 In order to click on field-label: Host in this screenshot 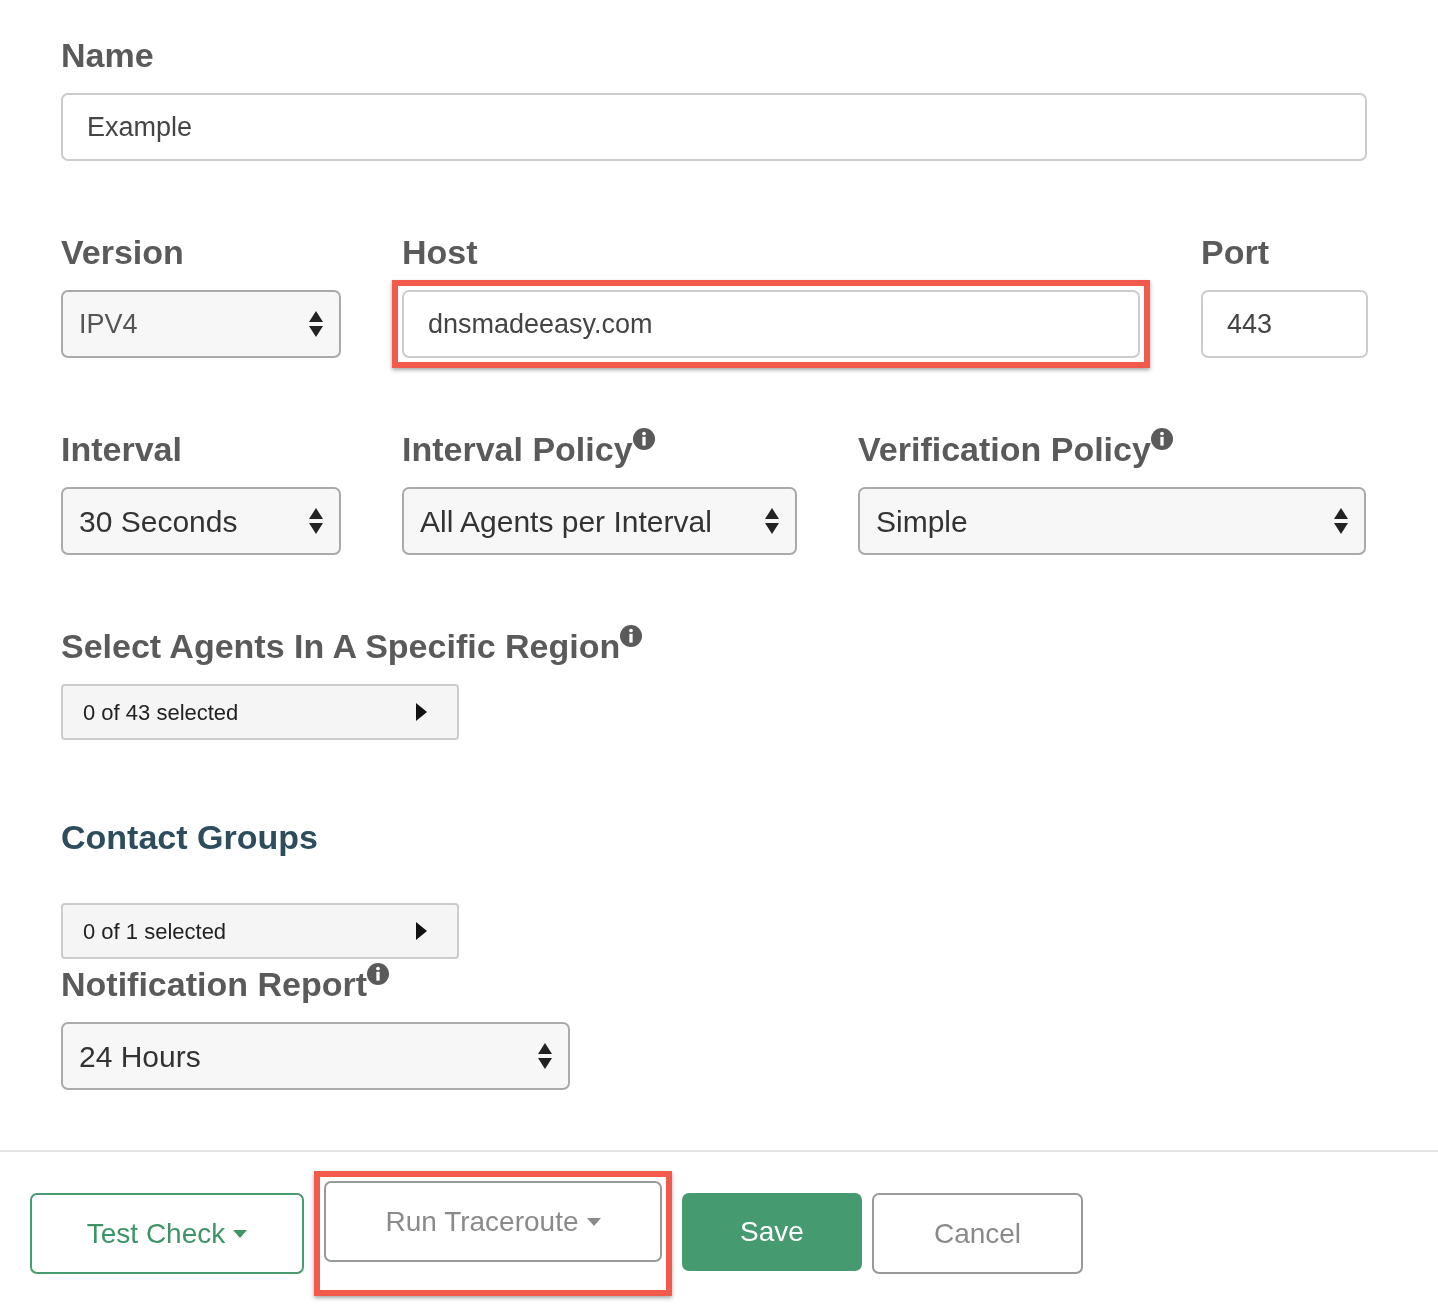, I will do `click(440, 252)`.